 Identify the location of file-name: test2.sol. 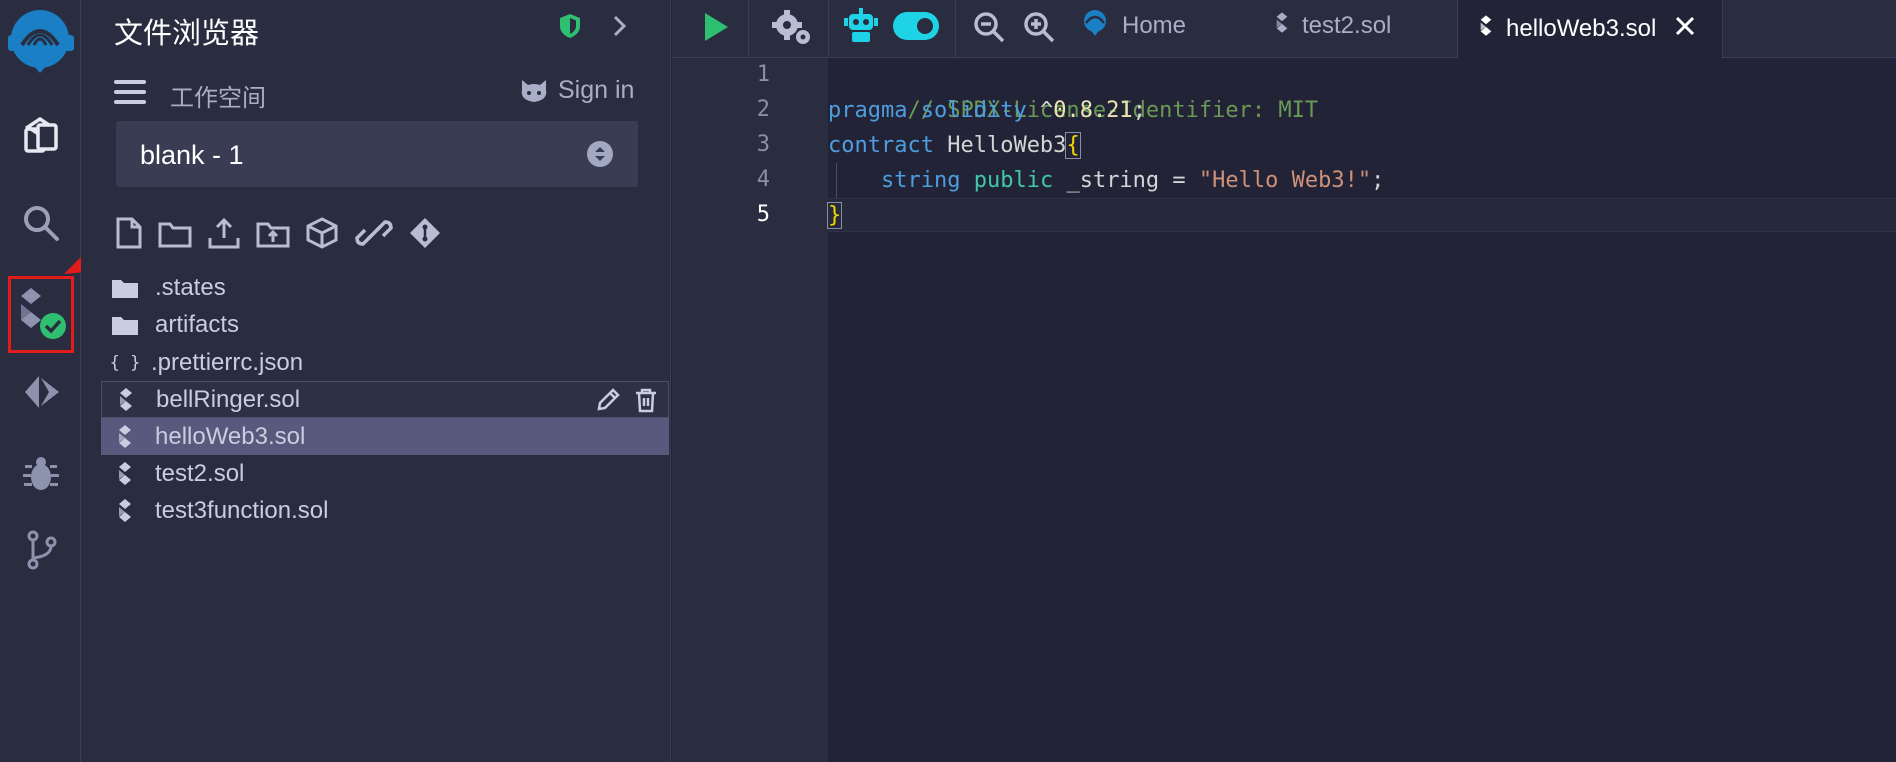
(200, 473).